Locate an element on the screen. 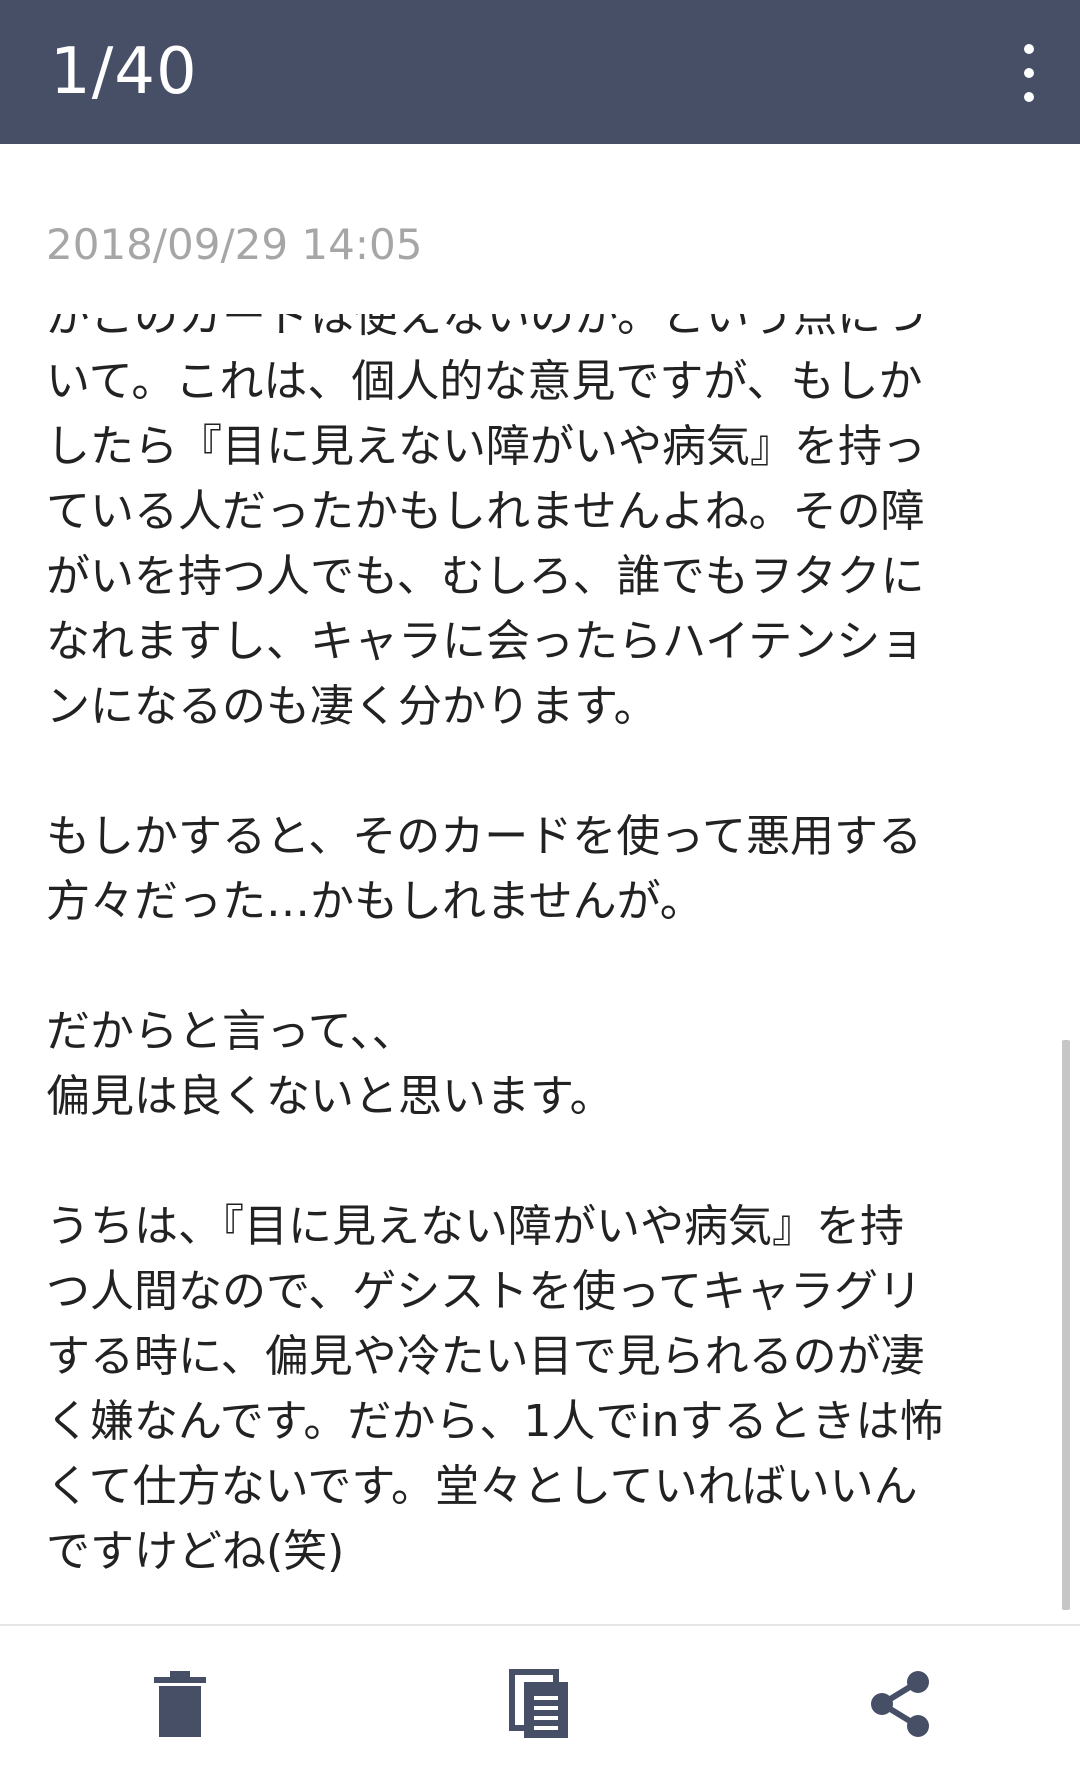  share-button is located at coordinates (900, 1704).